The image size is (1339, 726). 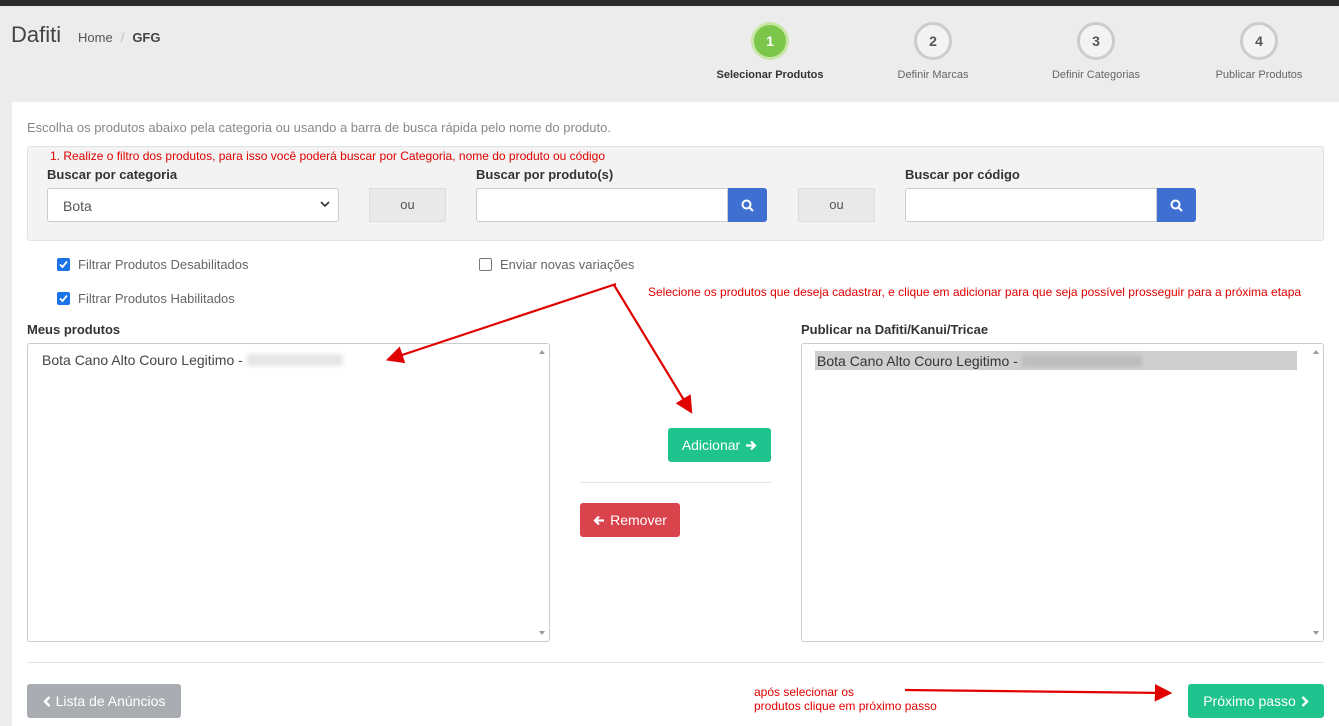 I want to click on next-step-label: Próximo passo, so click(x=1249, y=701).